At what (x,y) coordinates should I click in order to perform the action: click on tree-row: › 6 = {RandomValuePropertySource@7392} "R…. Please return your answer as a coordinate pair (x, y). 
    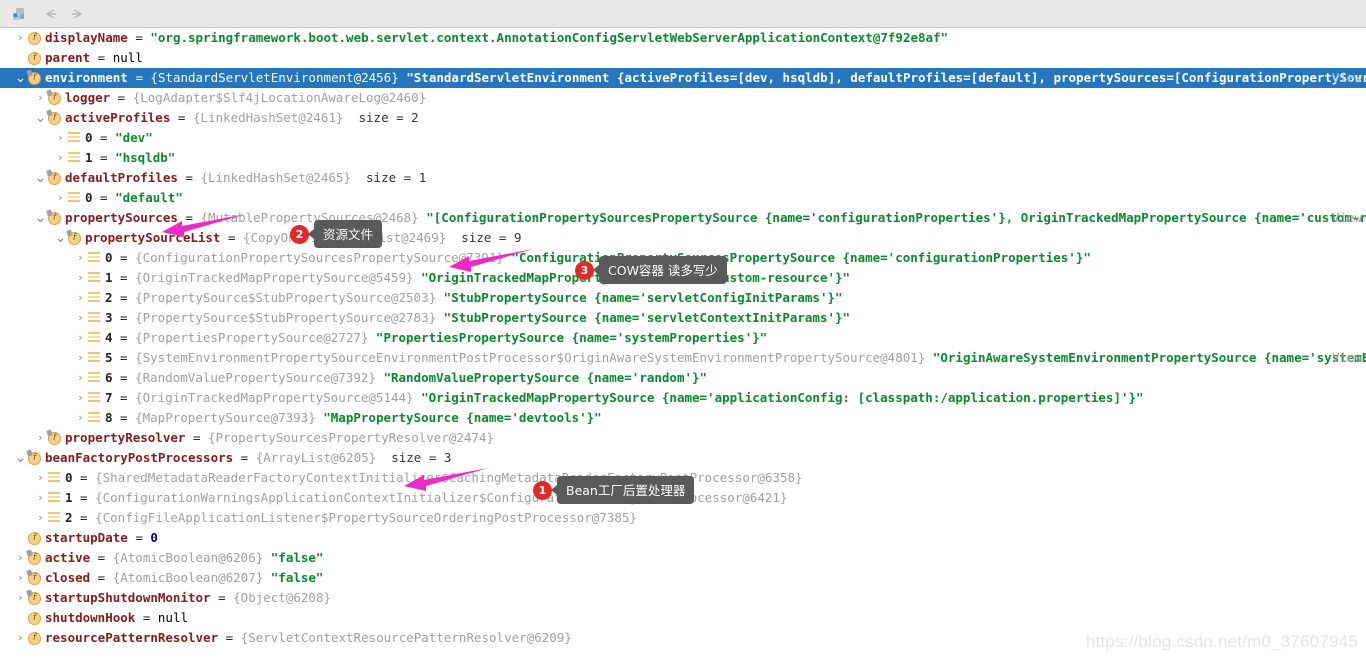
    Looking at the image, I should click on (683, 378).